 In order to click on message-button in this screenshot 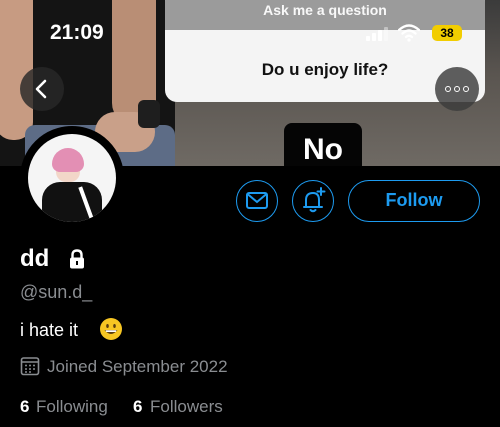, I will do `click(257, 201)`.